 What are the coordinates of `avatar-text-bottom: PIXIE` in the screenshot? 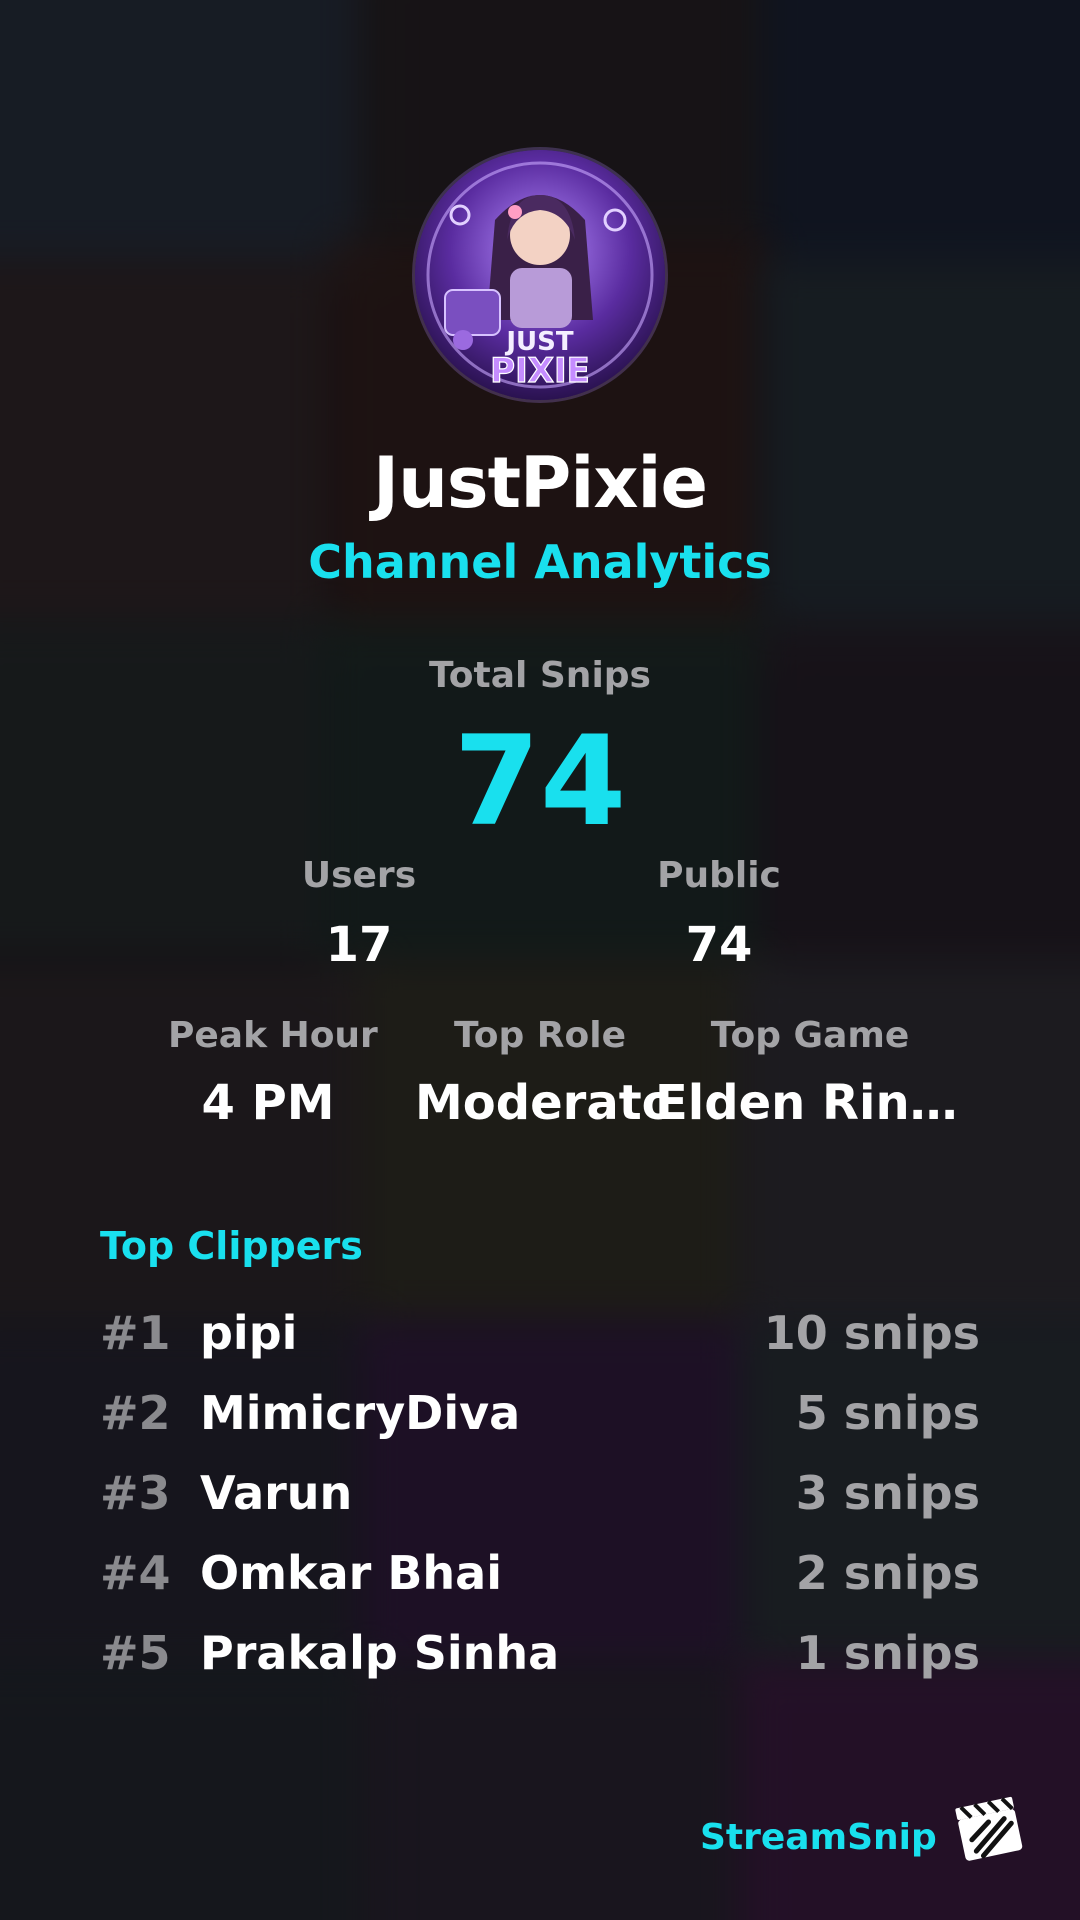 It's located at (540, 371).